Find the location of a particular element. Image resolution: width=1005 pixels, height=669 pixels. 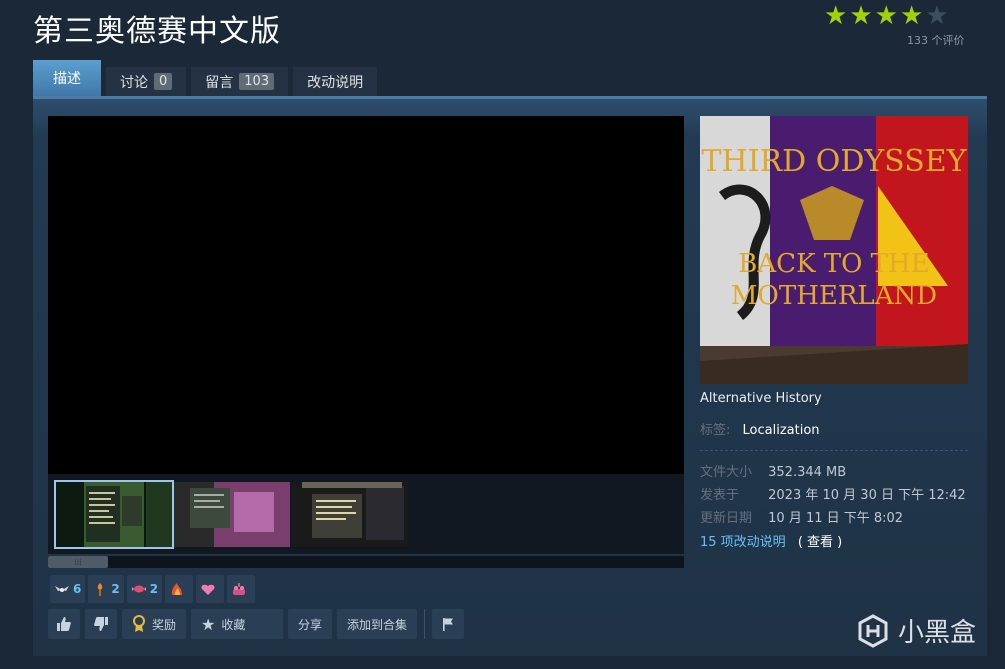

cake-icon is located at coordinates (239, 589).